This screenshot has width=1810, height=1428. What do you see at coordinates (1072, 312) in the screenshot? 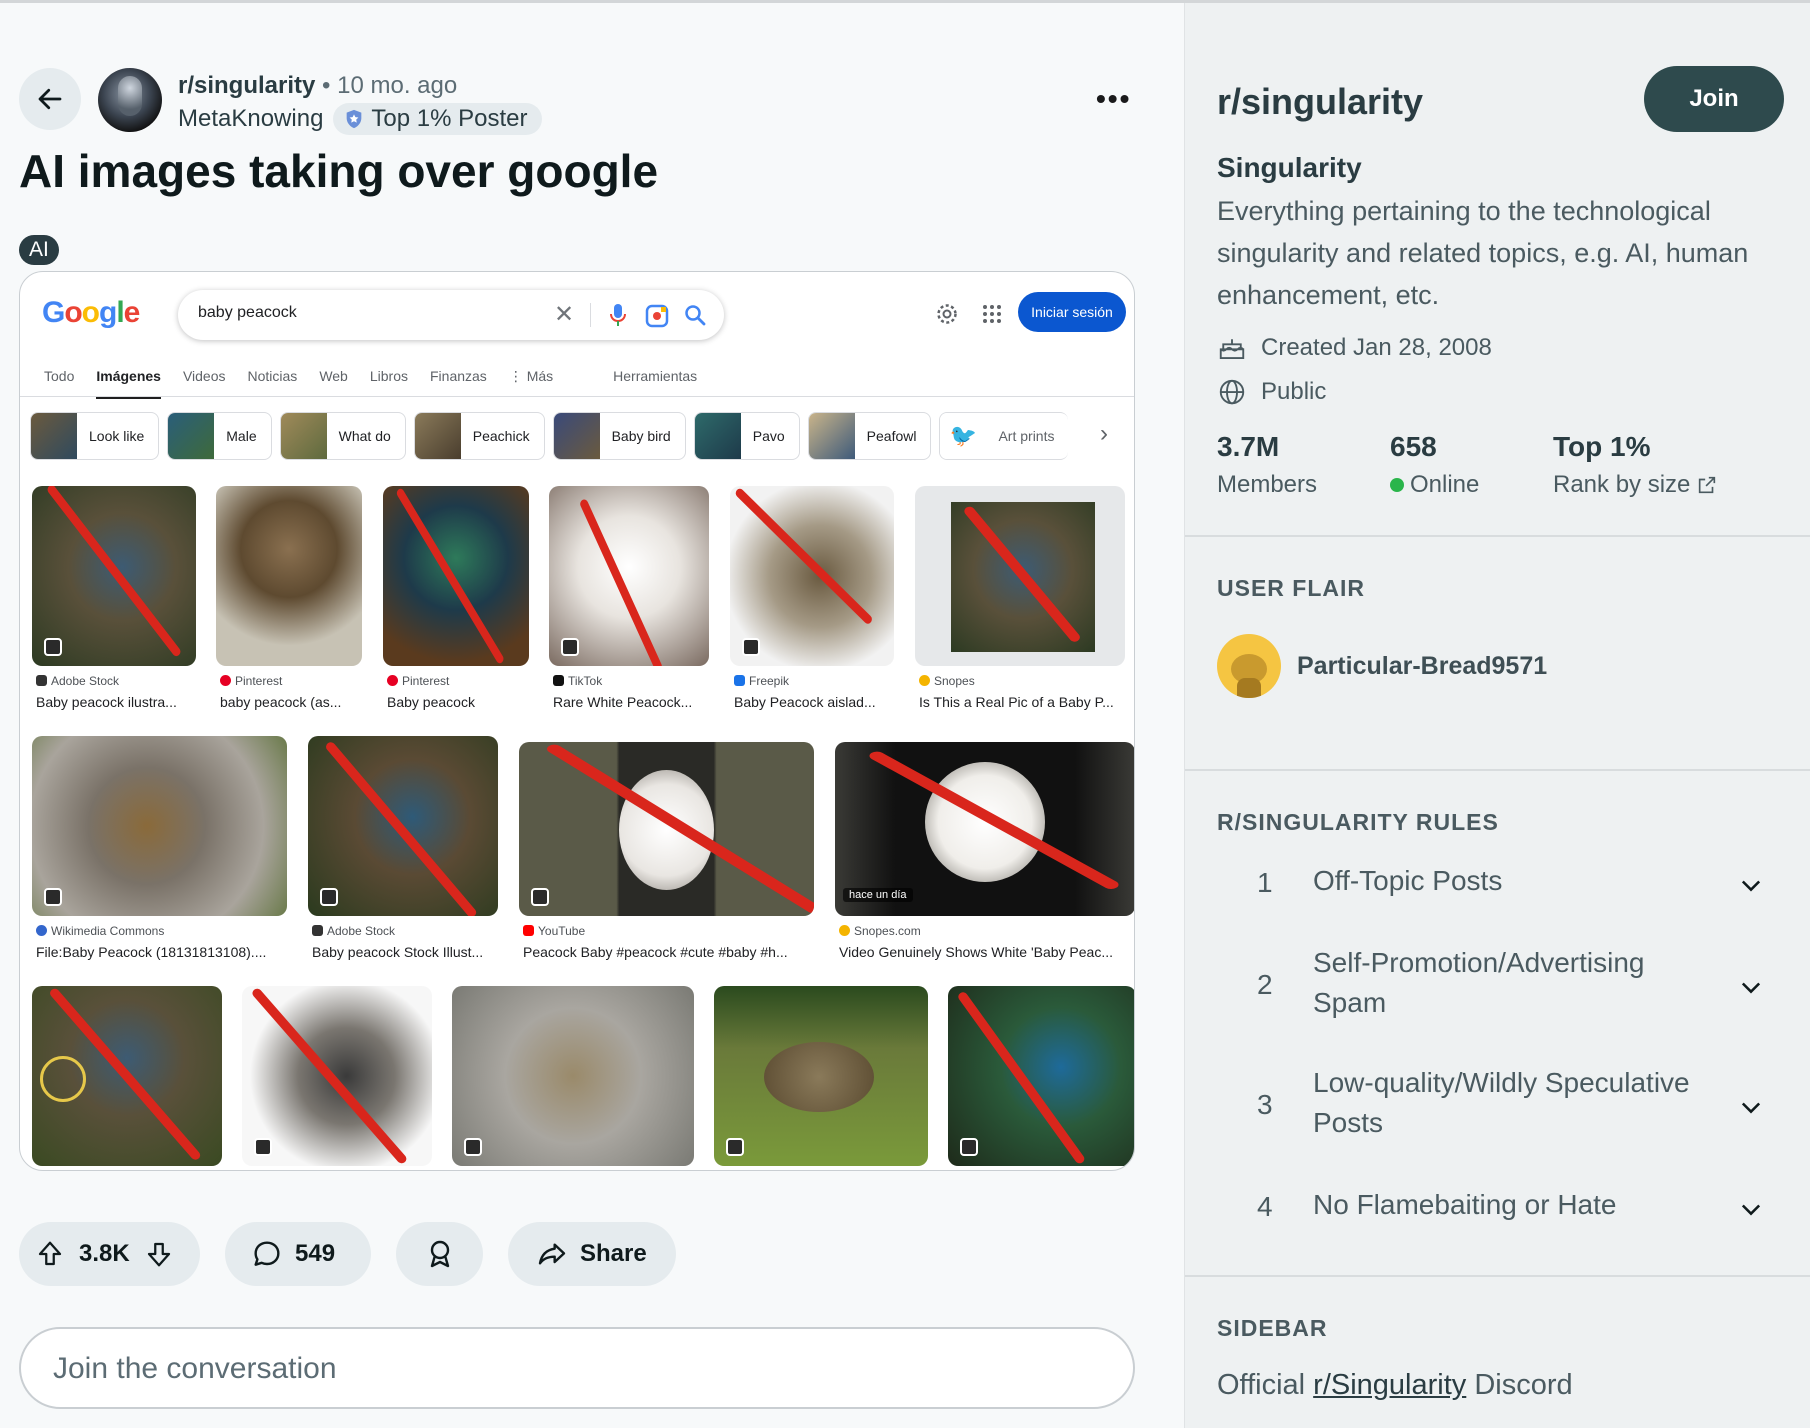
I see `google-signin-button: Iniciar sesión` at bounding box center [1072, 312].